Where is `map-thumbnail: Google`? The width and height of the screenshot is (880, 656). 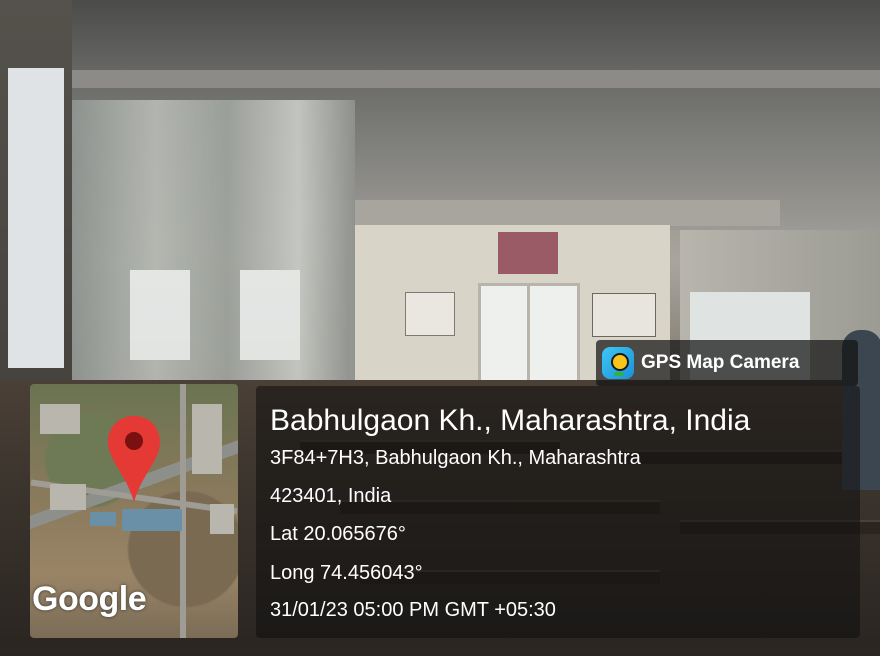 map-thumbnail: Google is located at coordinates (134, 511).